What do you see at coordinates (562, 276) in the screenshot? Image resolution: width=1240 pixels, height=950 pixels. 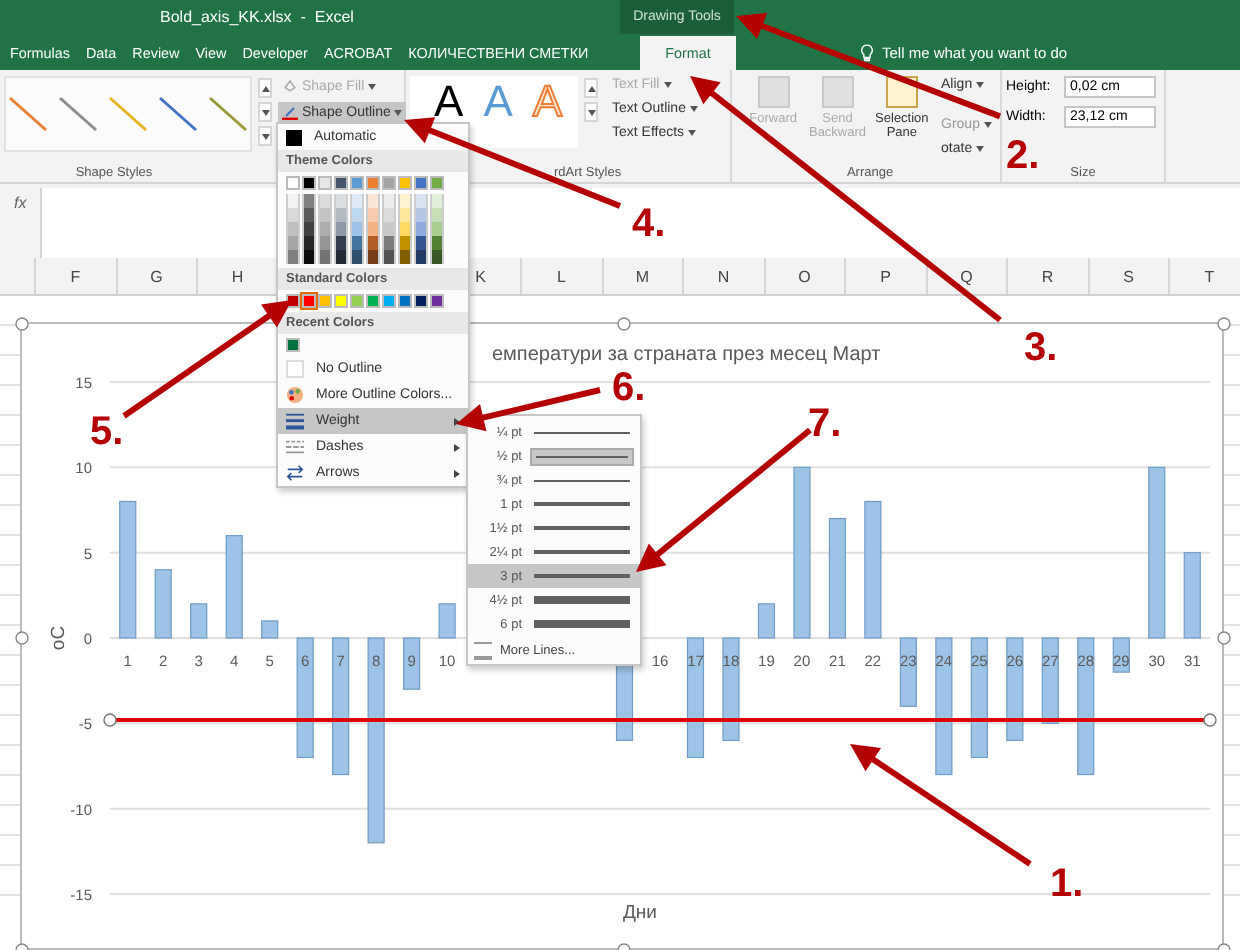 I see `column-header: L` at bounding box center [562, 276].